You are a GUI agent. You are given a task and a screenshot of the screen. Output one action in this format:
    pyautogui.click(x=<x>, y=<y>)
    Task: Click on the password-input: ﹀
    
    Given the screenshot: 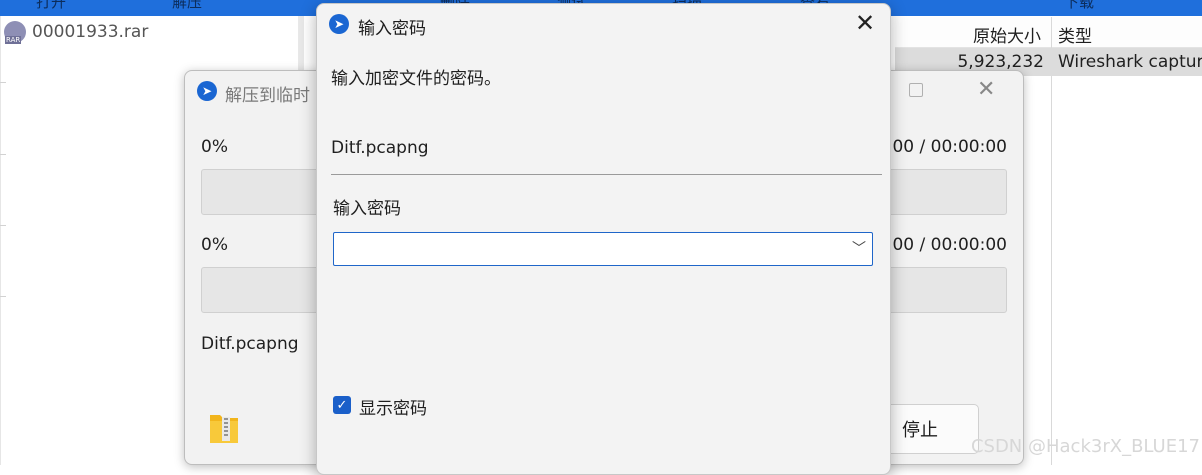 What is the action you would take?
    pyautogui.click(x=603, y=249)
    